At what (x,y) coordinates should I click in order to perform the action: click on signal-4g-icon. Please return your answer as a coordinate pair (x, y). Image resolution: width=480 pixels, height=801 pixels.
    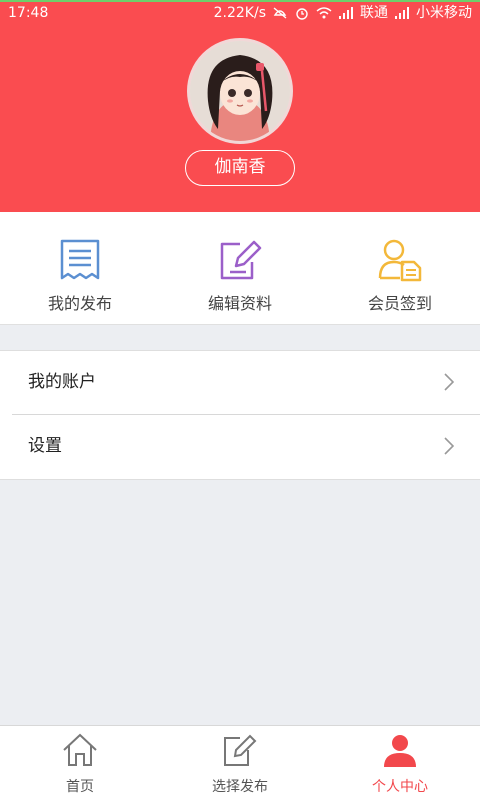
    Looking at the image, I should click on (402, 13).